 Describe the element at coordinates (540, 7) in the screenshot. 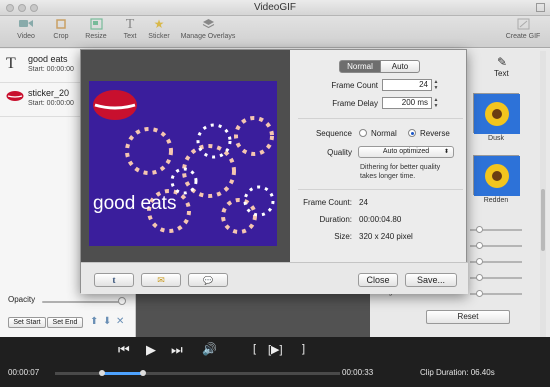

I see `fullscreen-icon` at that location.